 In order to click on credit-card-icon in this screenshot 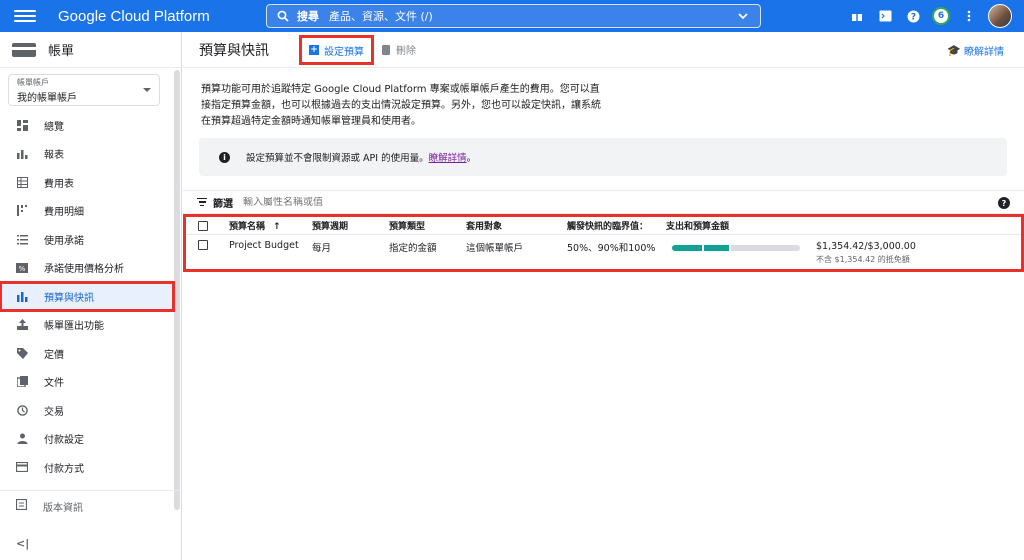, I will do `click(22, 467)`.